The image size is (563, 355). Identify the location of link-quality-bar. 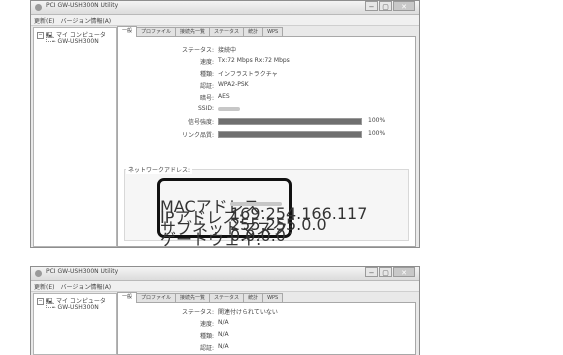
(290, 134).